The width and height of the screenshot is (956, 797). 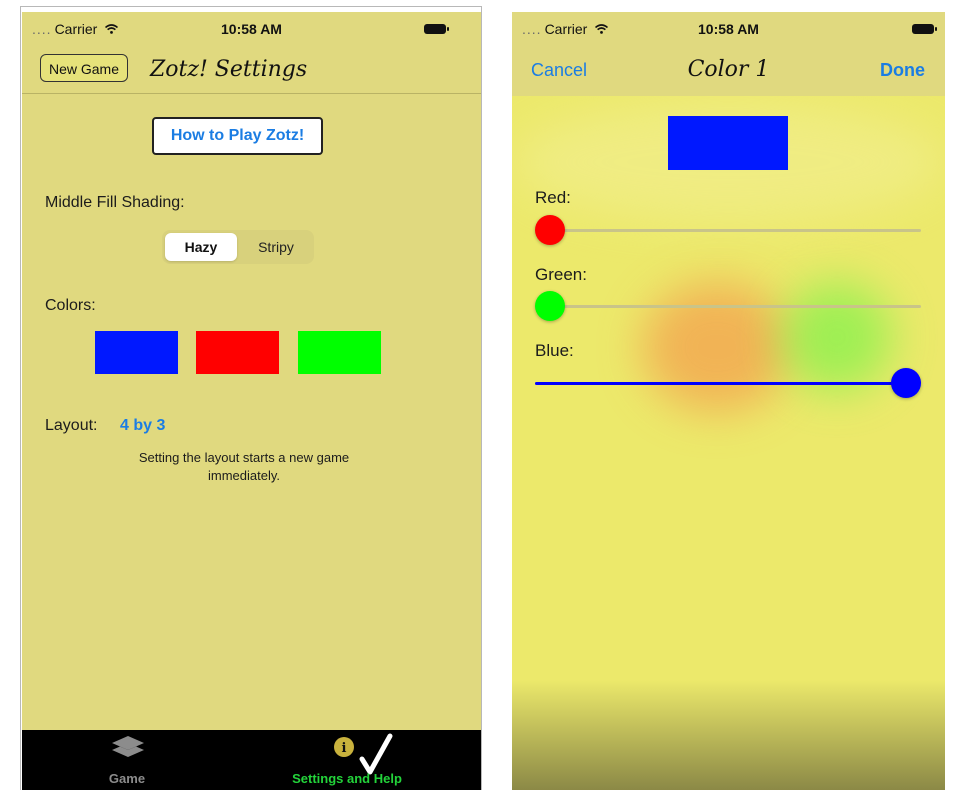 I want to click on blue-slider-fill, so click(x=720, y=383).